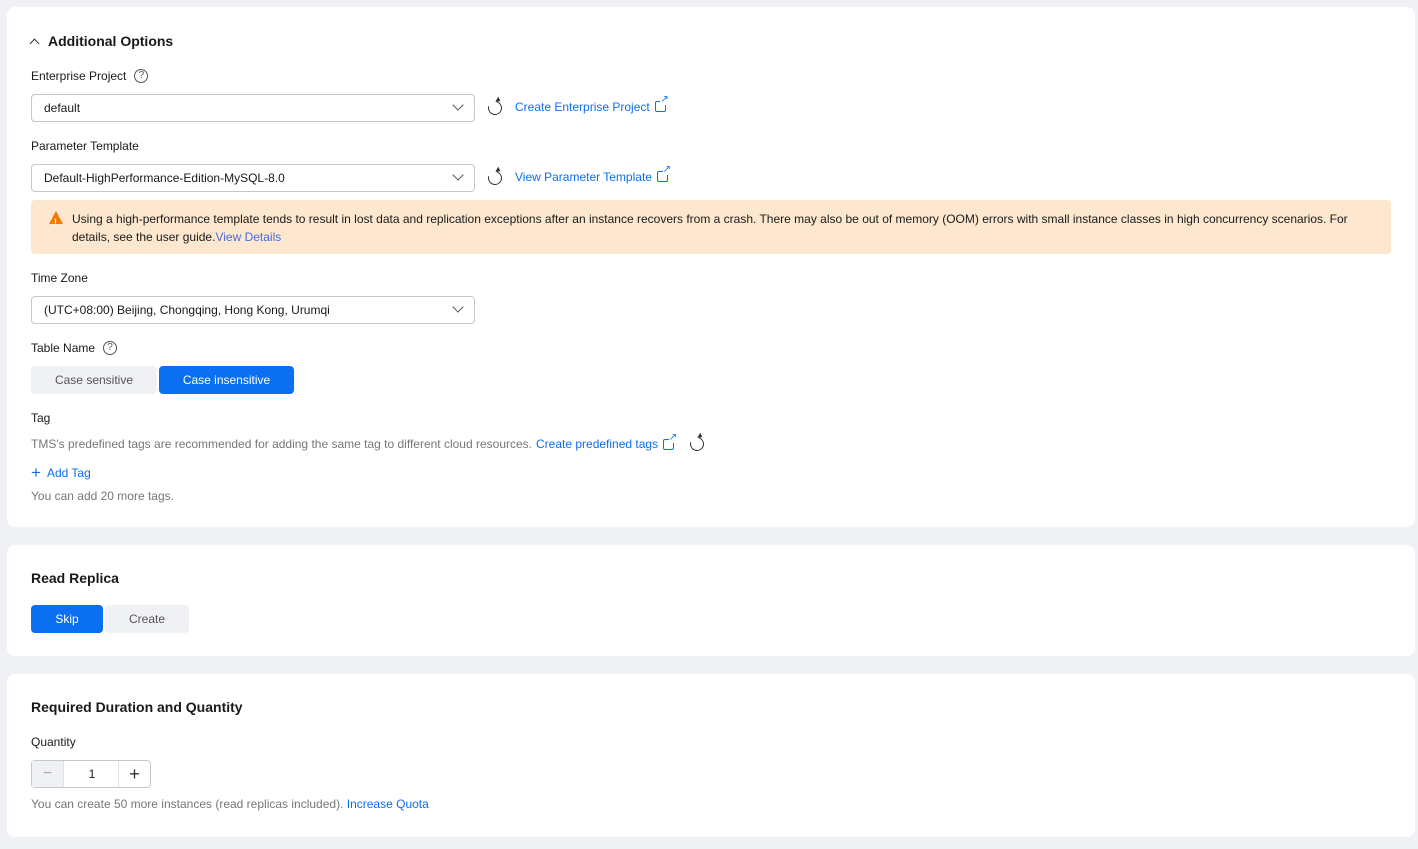 The image size is (1418, 849). I want to click on create-option: Create, so click(147, 619).